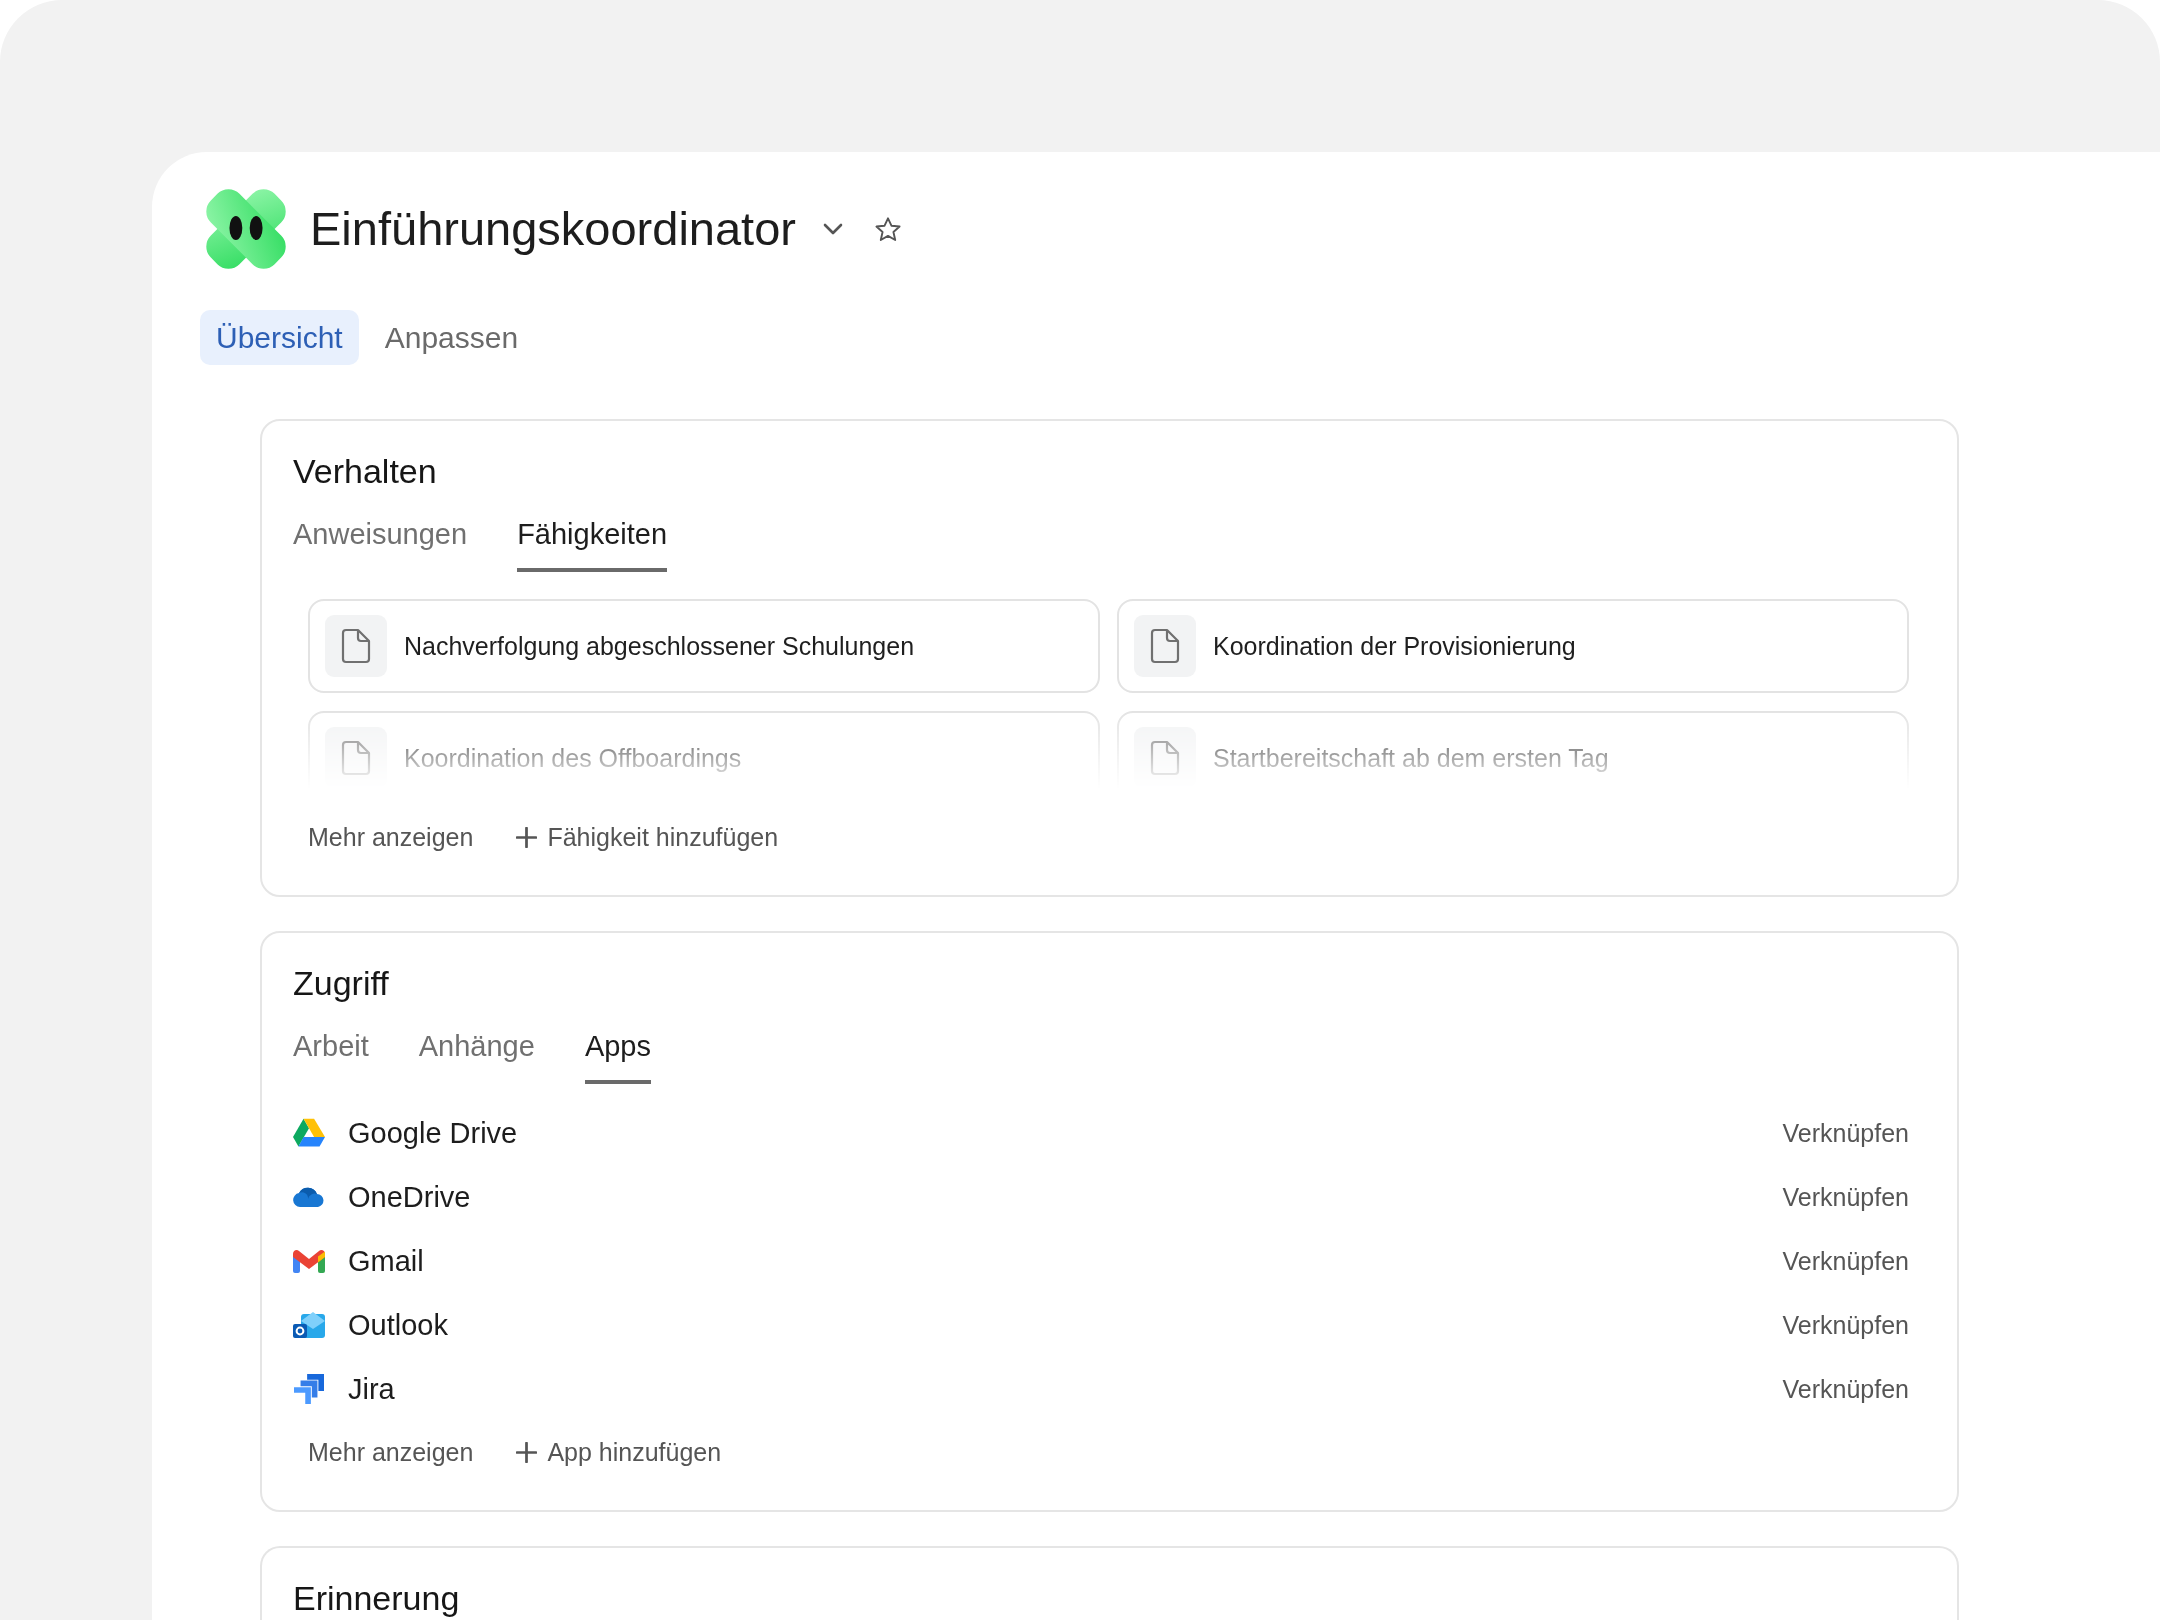  I want to click on star-icon, so click(888, 229).